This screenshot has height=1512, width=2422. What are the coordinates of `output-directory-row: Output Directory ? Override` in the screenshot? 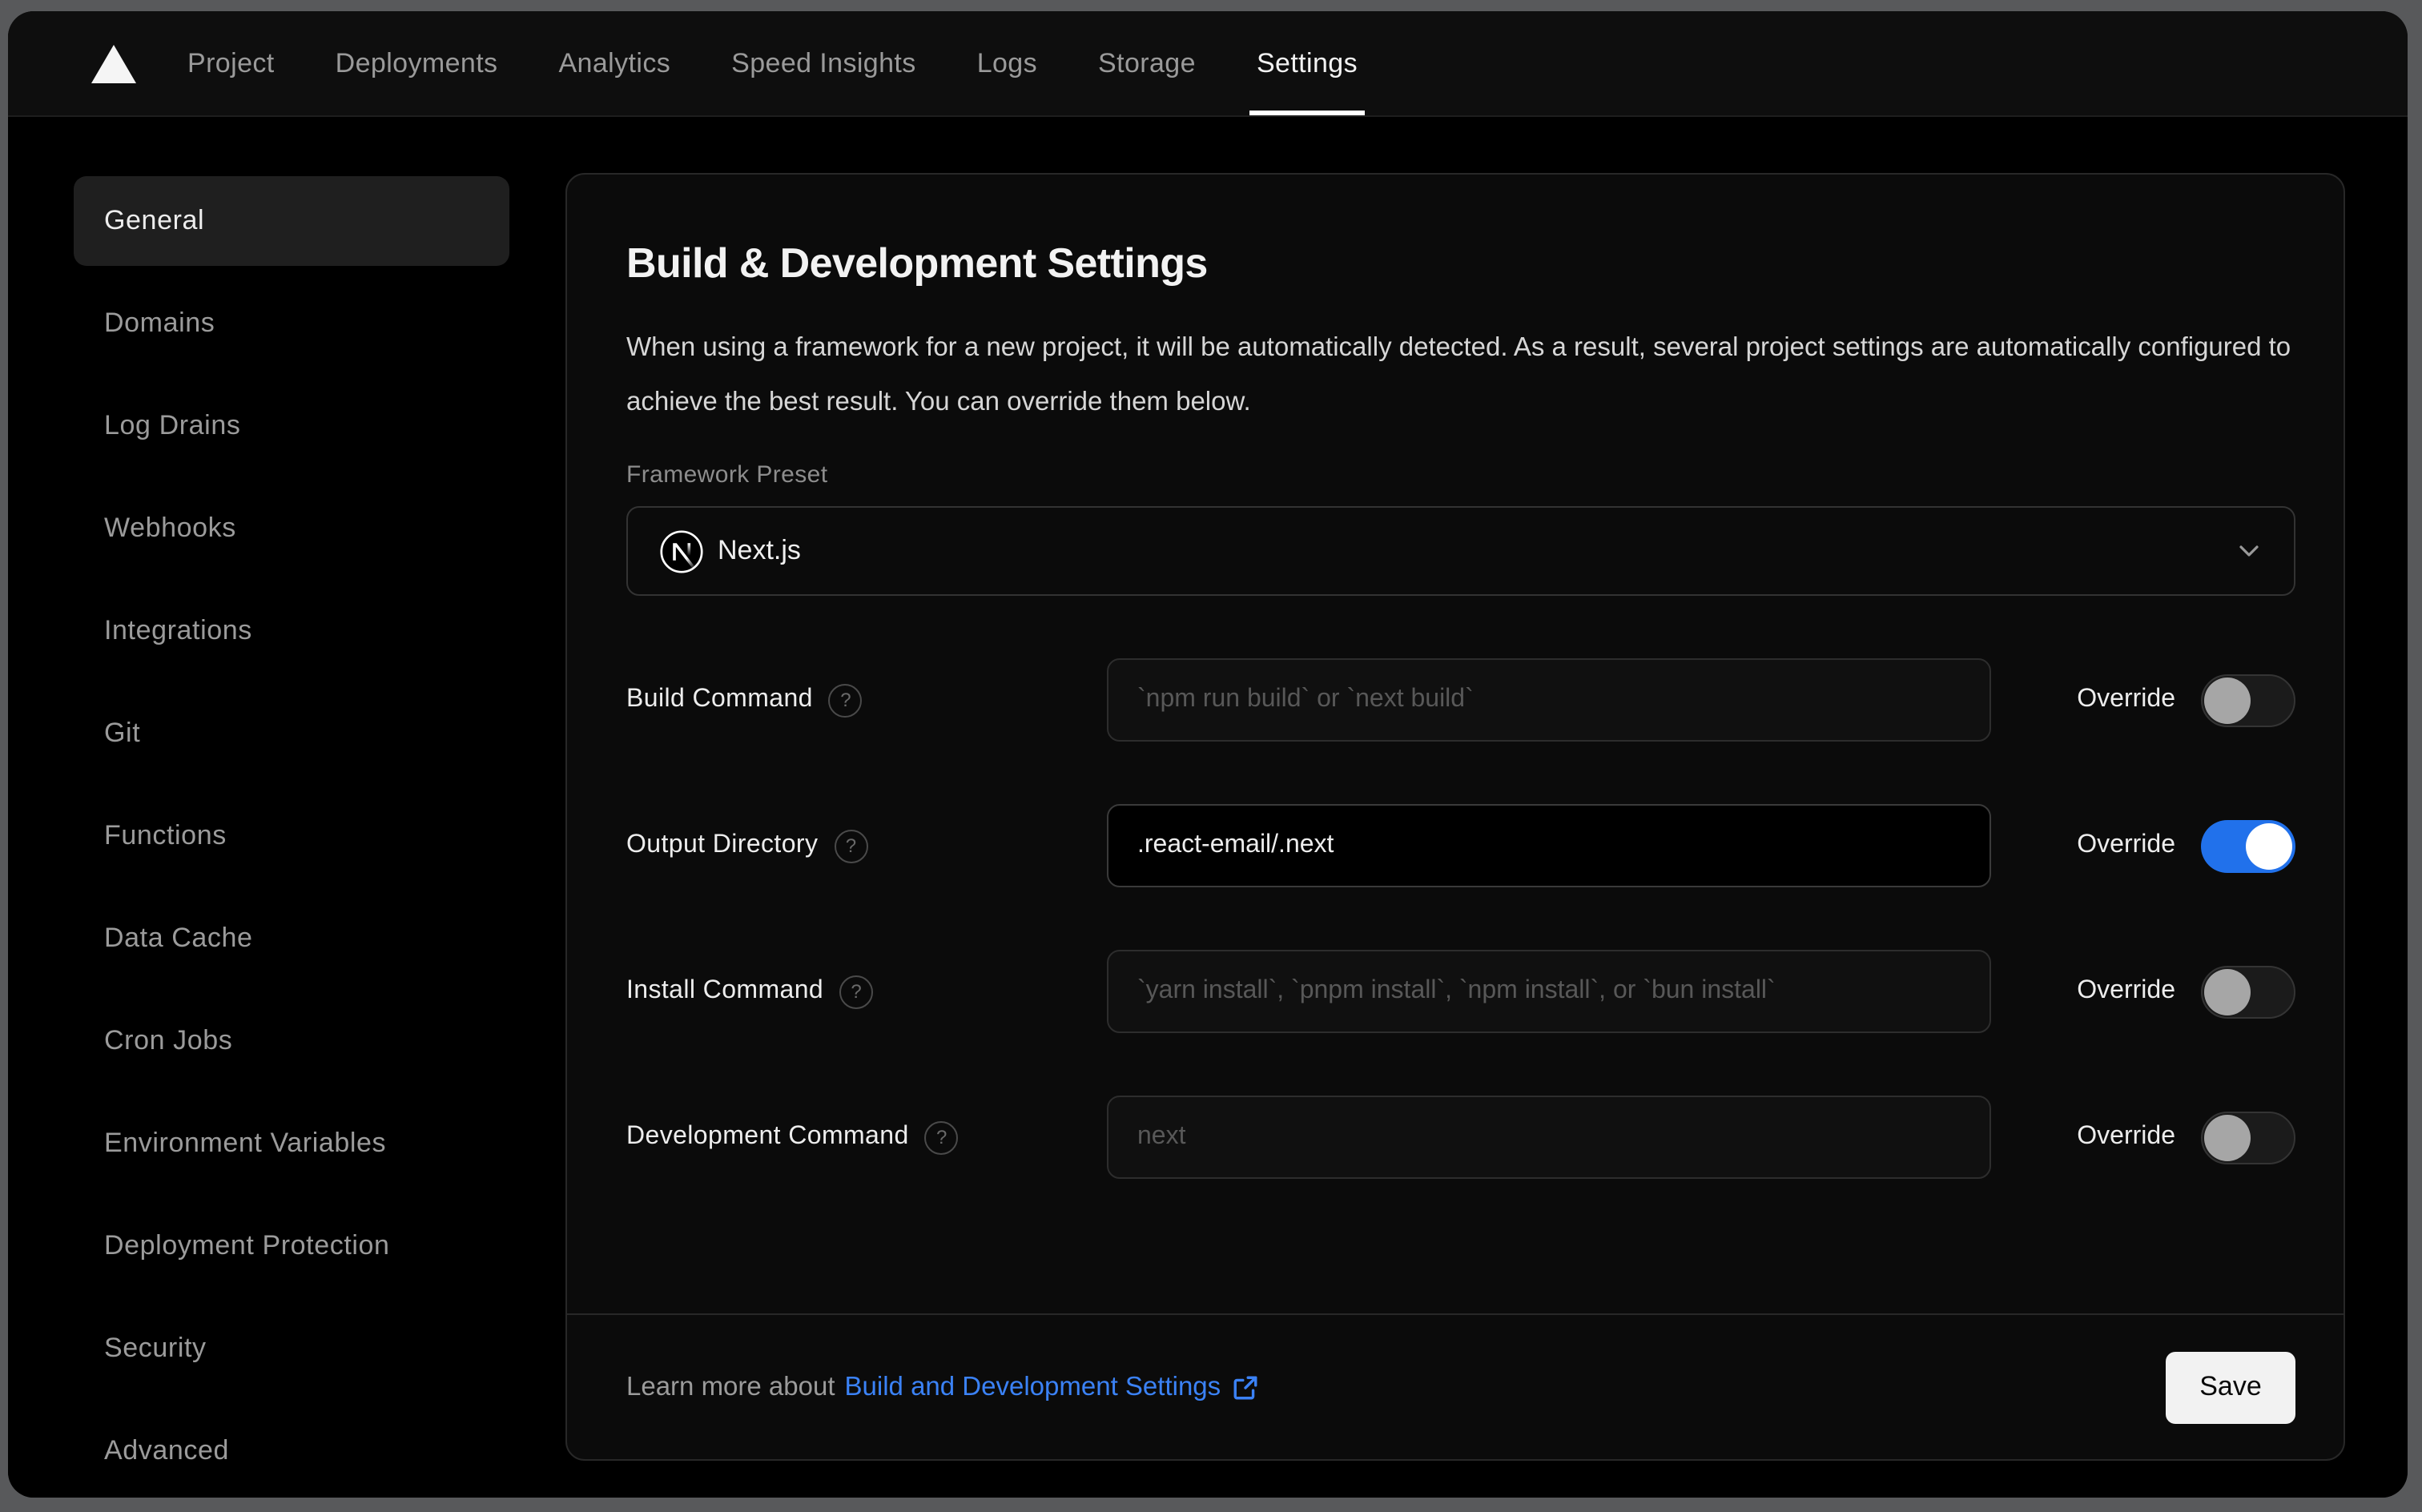 It's located at (1460, 845).